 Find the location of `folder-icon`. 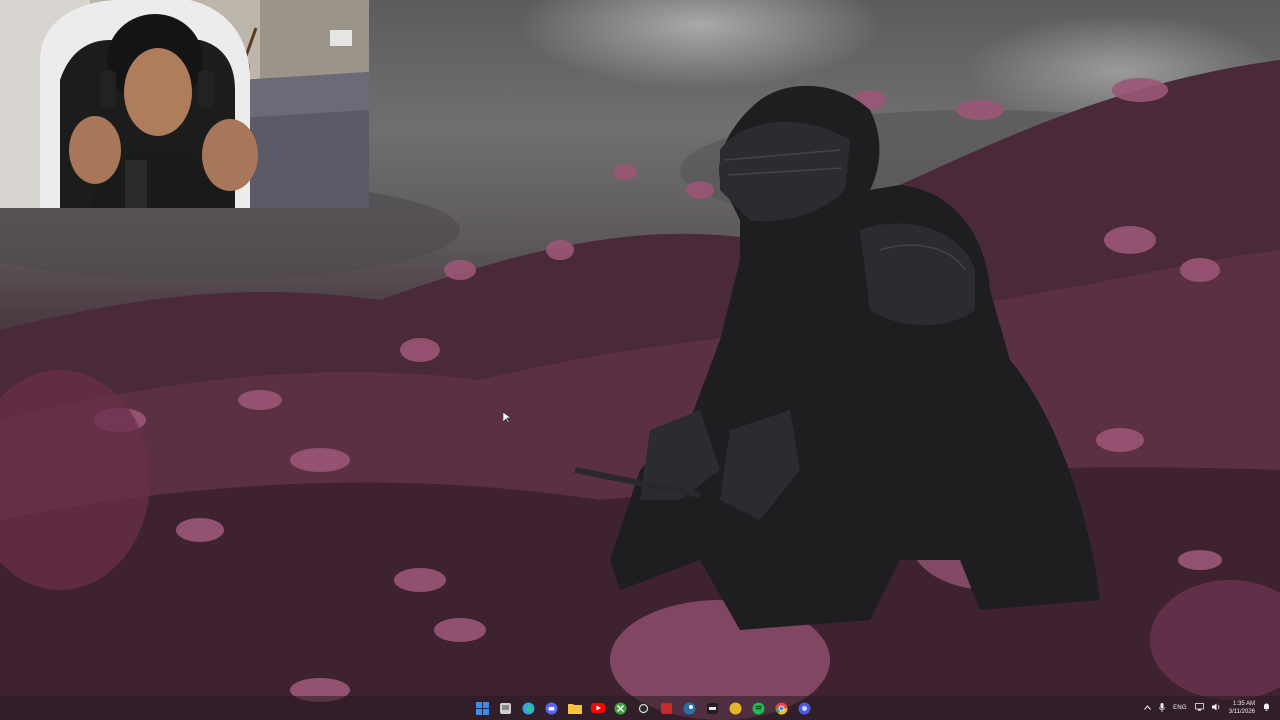

folder-icon is located at coordinates (574, 708).